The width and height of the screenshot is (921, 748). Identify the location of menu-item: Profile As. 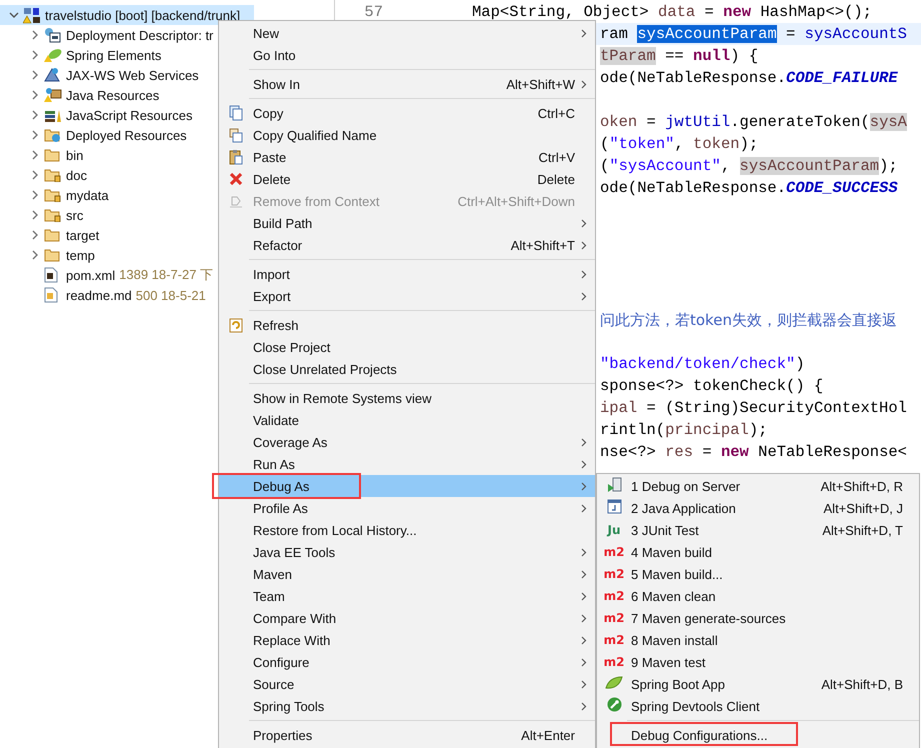
(407, 508).